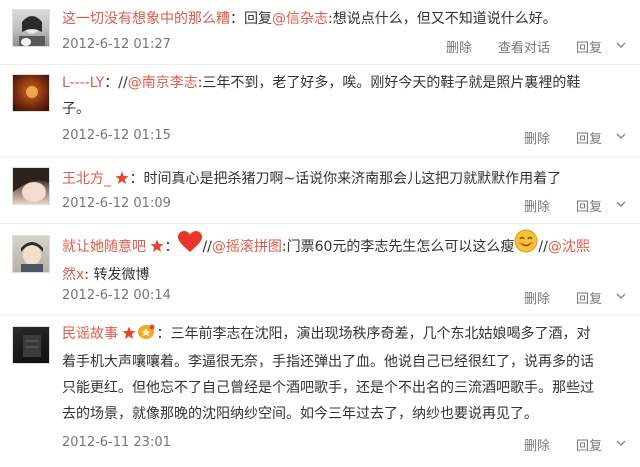 The image size is (640, 467). What do you see at coordinates (171, 247) in the screenshot?
I see `comment-text-part: ：` at bounding box center [171, 247].